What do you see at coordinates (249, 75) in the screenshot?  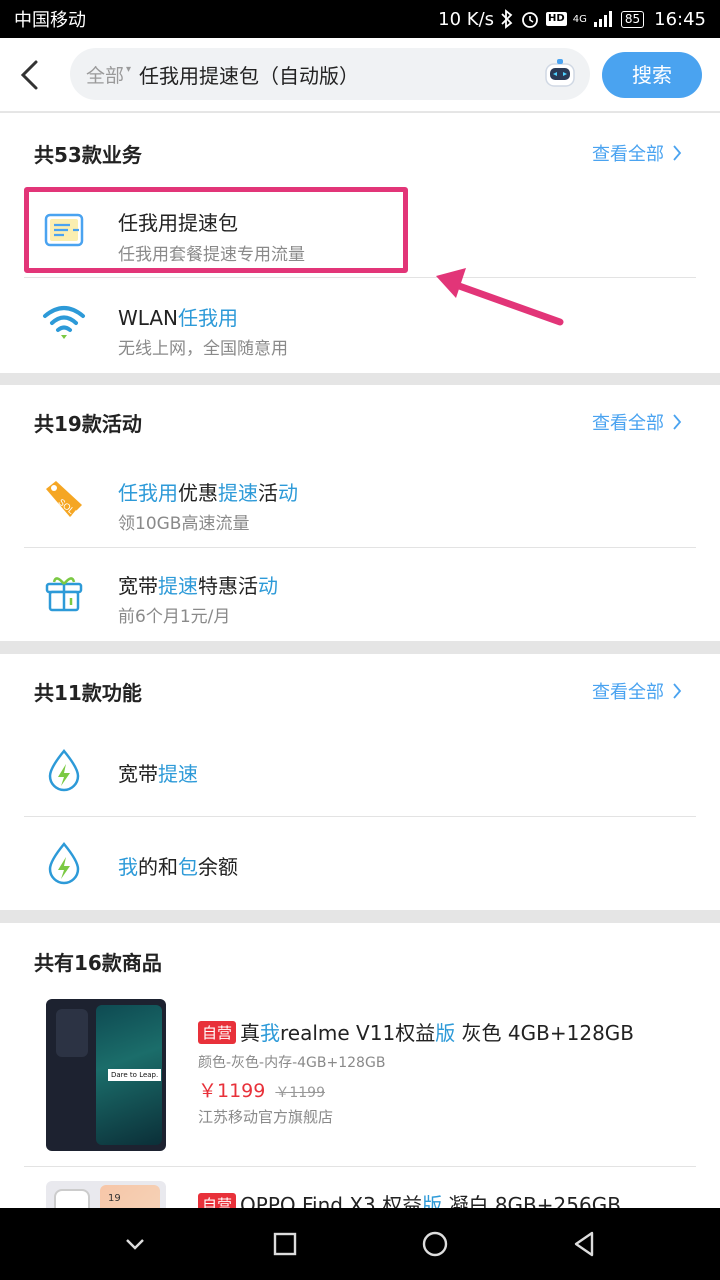 I see `search-query: 任我用提速包（自动版）` at bounding box center [249, 75].